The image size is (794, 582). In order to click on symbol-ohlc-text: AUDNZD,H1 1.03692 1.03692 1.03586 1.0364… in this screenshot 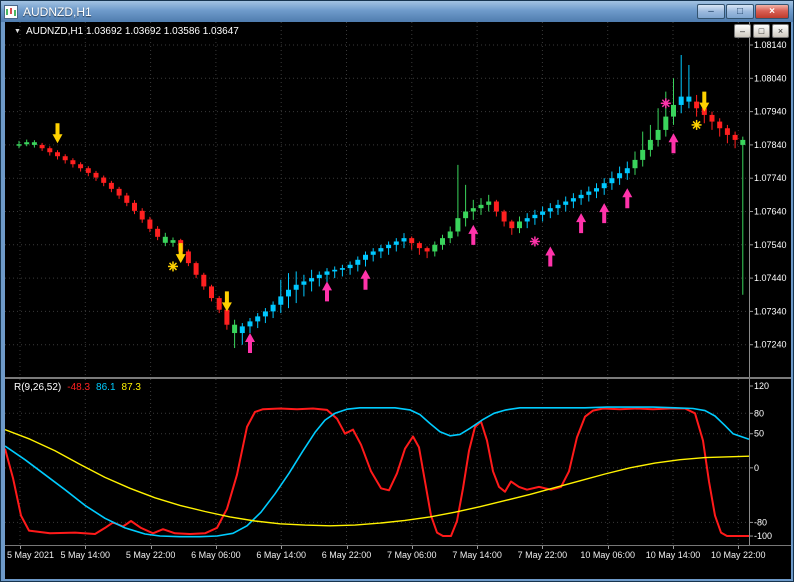, I will do `click(132, 31)`.